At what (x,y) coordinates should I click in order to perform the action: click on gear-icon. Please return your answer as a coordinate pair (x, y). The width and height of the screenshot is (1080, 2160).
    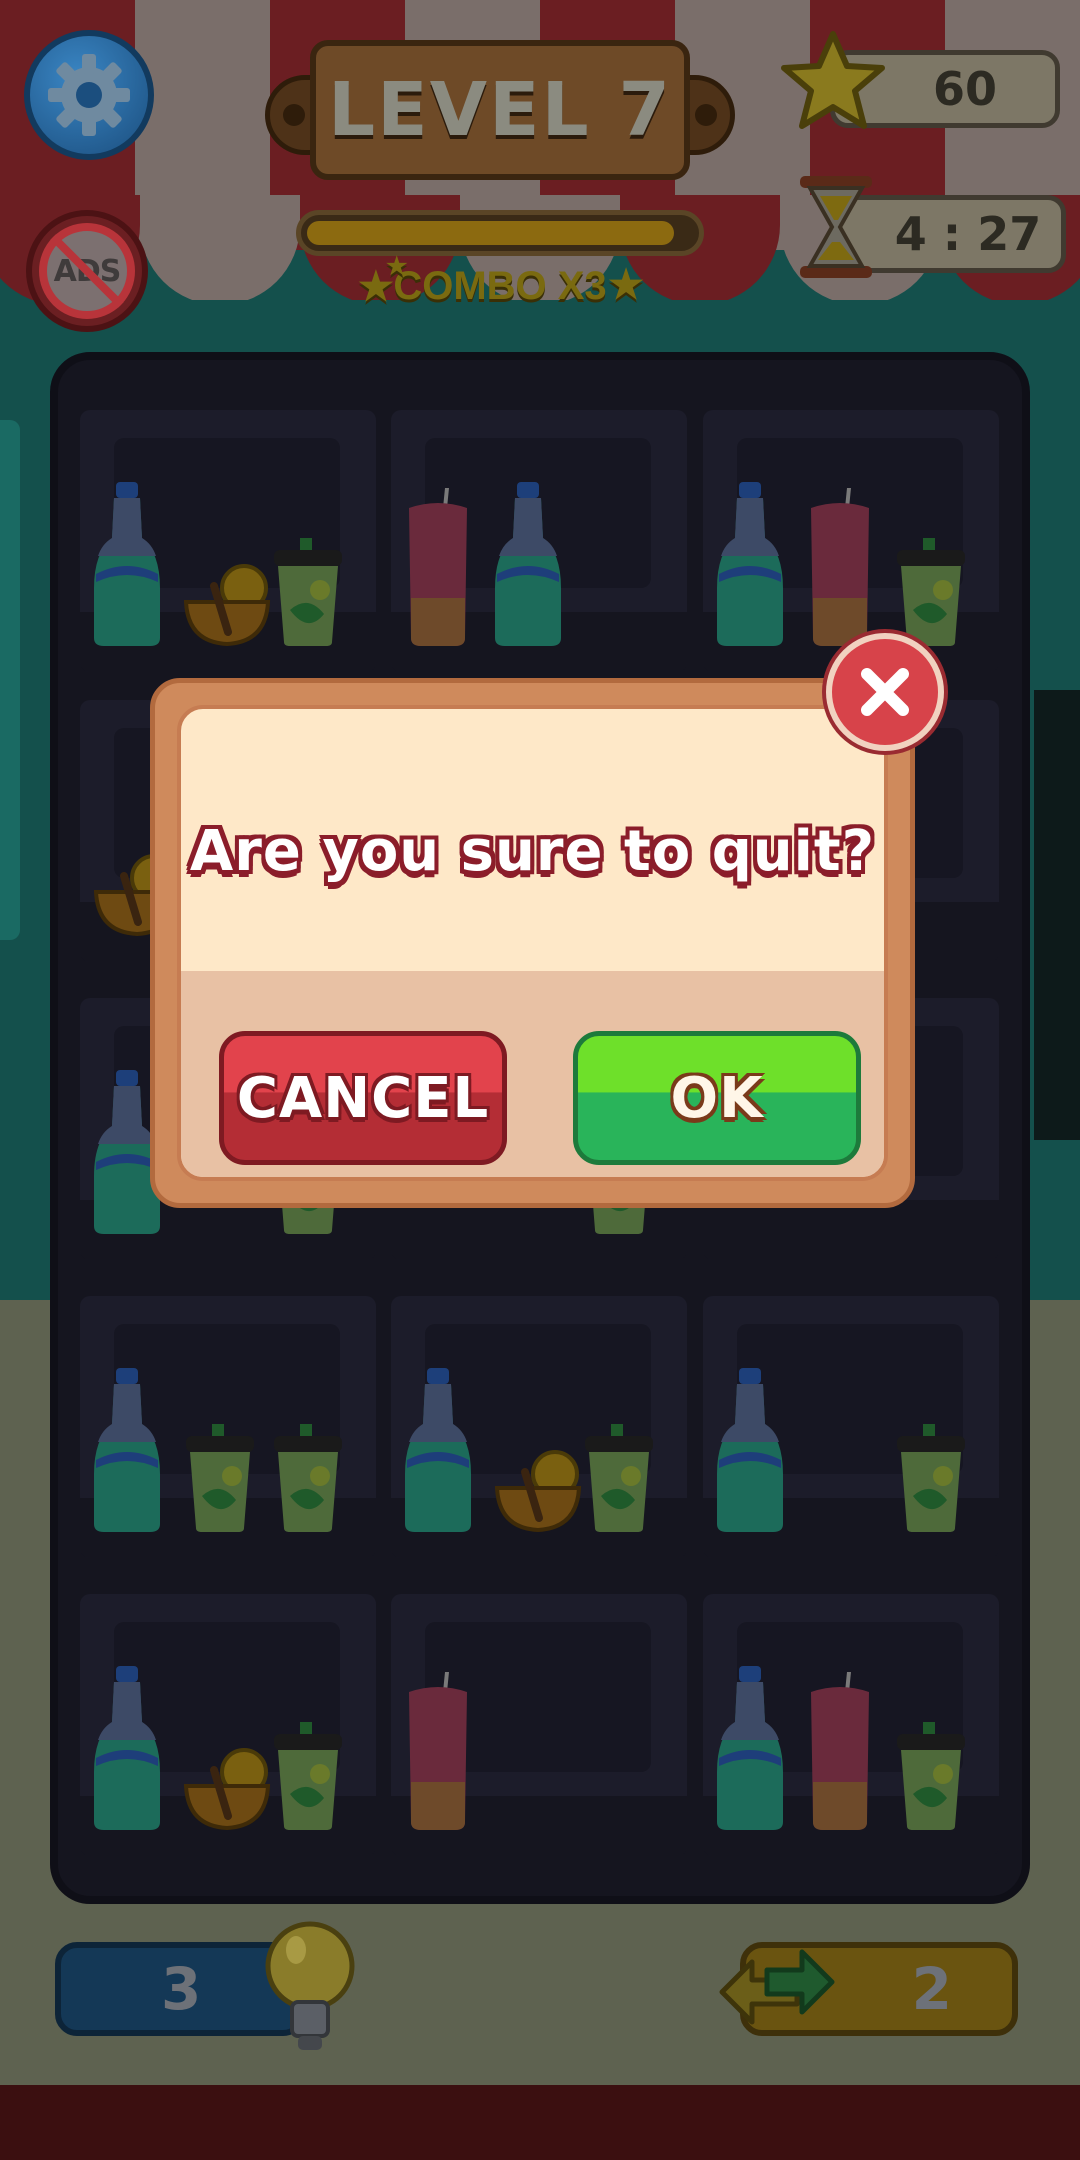
    Looking at the image, I should click on (89, 95).